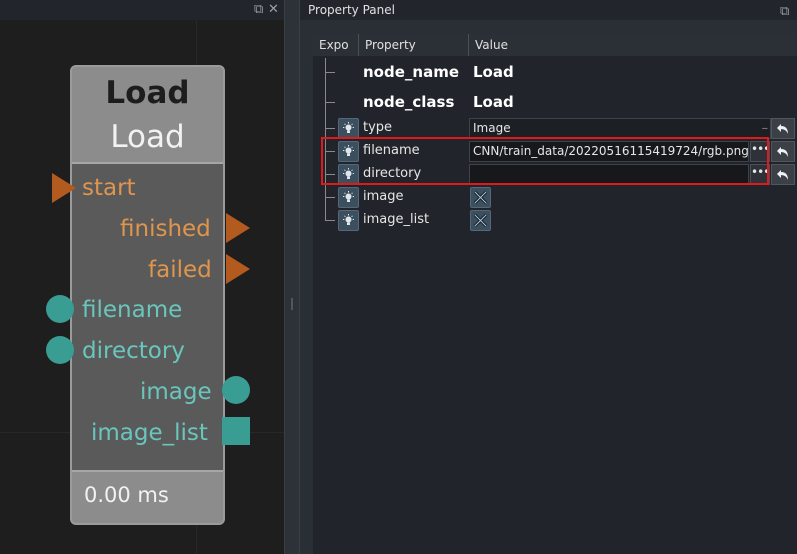  What do you see at coordinates (165, 229) in the screenshot?
I see `port-label-finished: finished` at bounding box center [165, 229].